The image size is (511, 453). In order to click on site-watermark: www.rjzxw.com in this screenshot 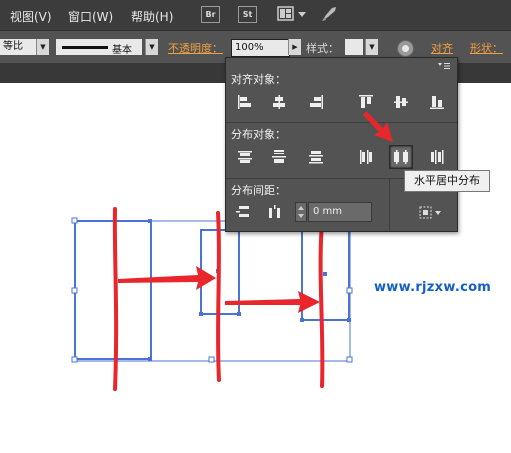, I will do `click(433, 287)`.